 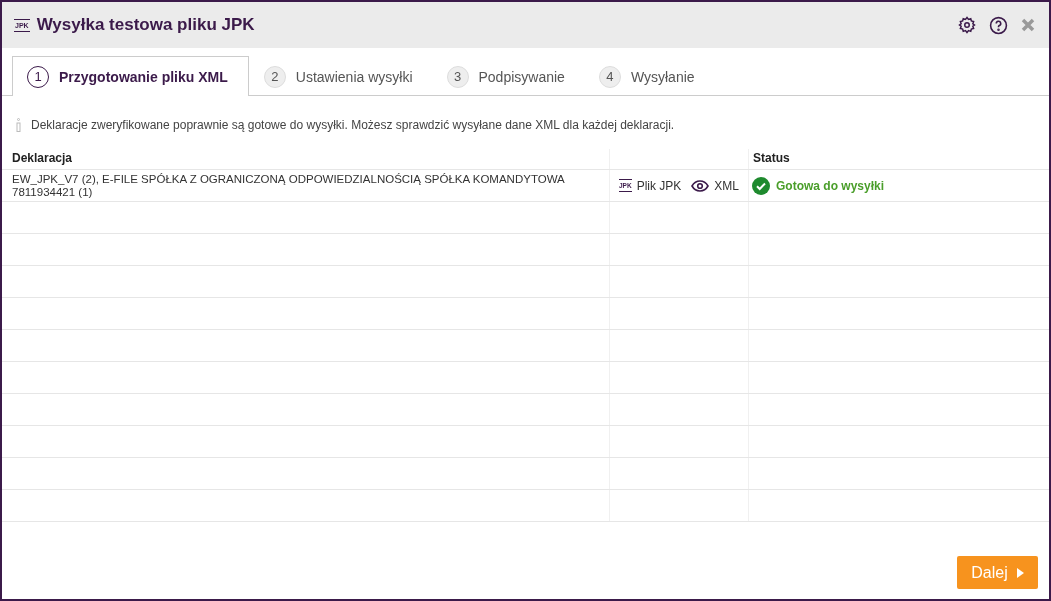 I want to click on step-tab: 4 Wysyłanie, so click(x=648, y=76).